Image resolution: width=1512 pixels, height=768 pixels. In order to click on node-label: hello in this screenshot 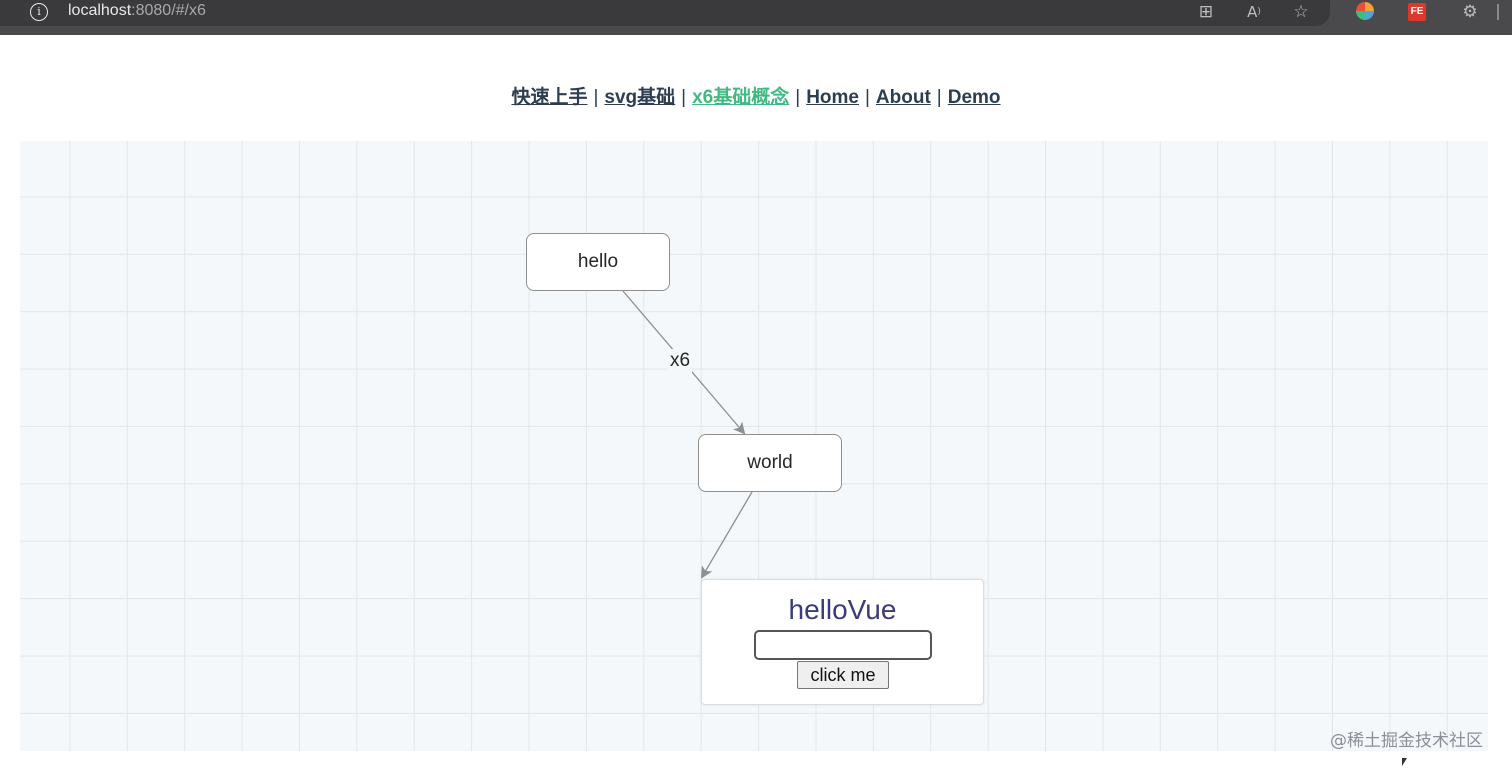, I will do `click(598, 261)`.